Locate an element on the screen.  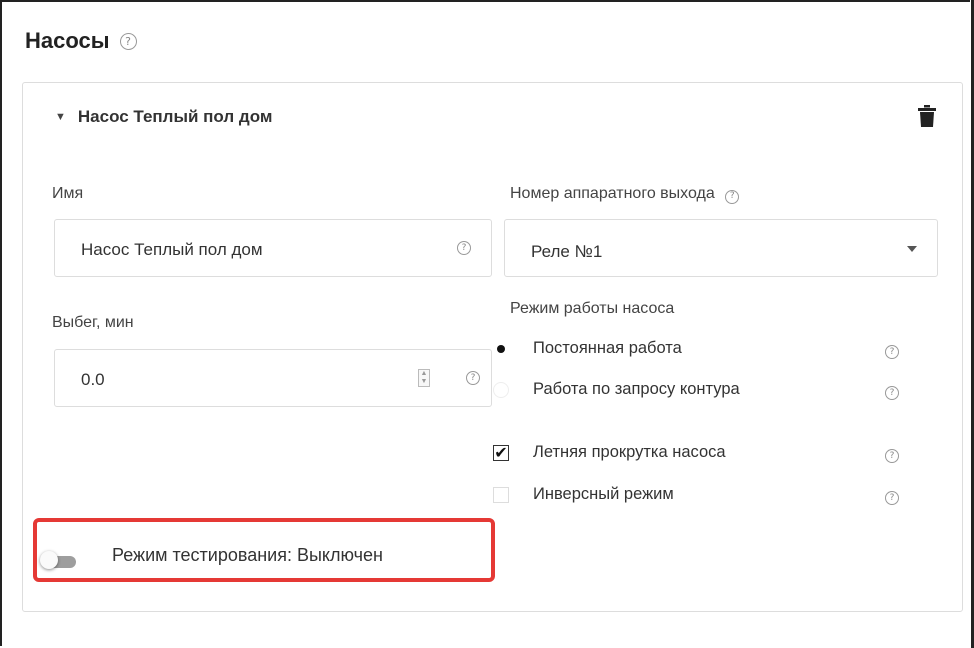
trash-icon is located at coordinates (927, 116).